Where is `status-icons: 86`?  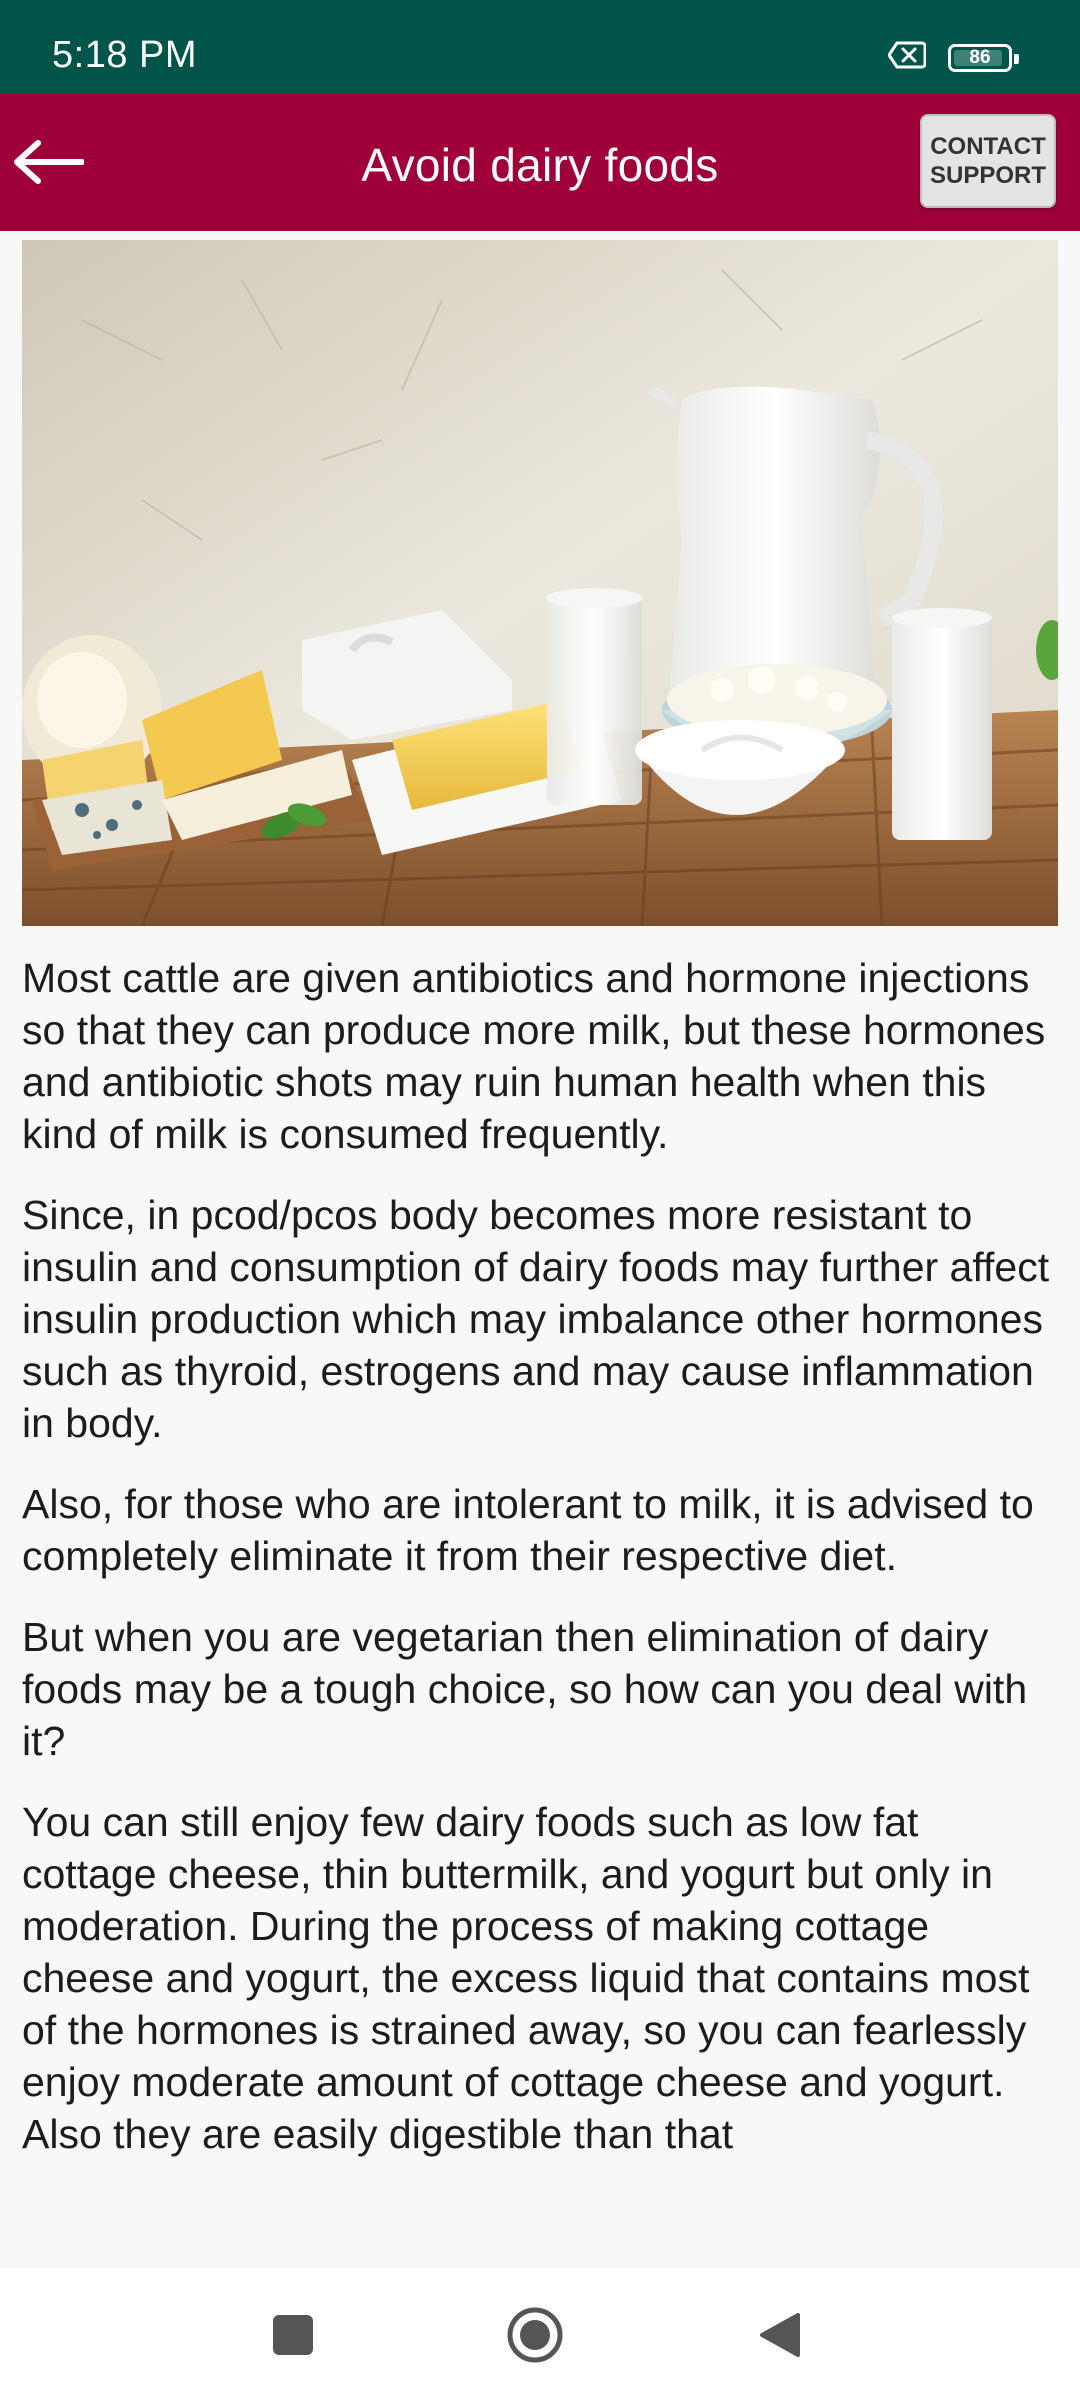 status-icons: 86 is located at coordinates (953, 57).